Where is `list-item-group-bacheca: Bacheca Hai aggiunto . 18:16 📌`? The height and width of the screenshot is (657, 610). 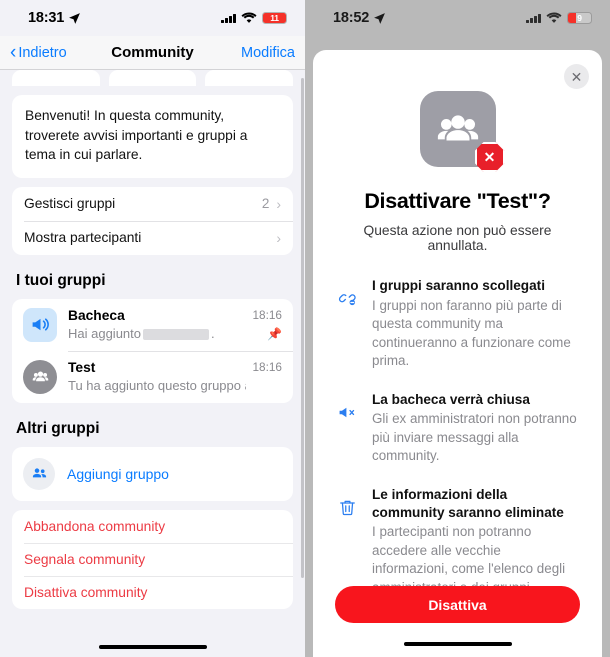 list-item-group-bacheca: Bacheca Hai aggiunto . 18:16 📌 is located at coordinates (152, 325).